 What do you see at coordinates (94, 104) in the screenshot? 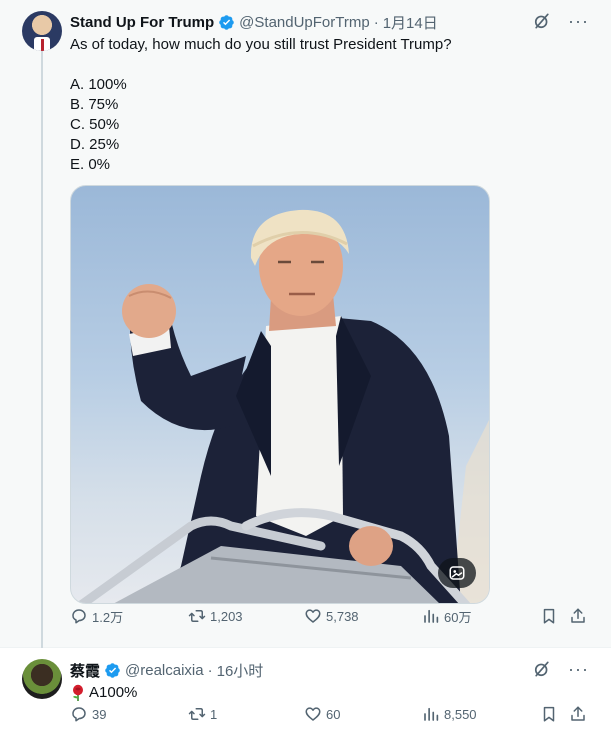
I see `poll-option: B. 75%` at bounding box center [94, 104].